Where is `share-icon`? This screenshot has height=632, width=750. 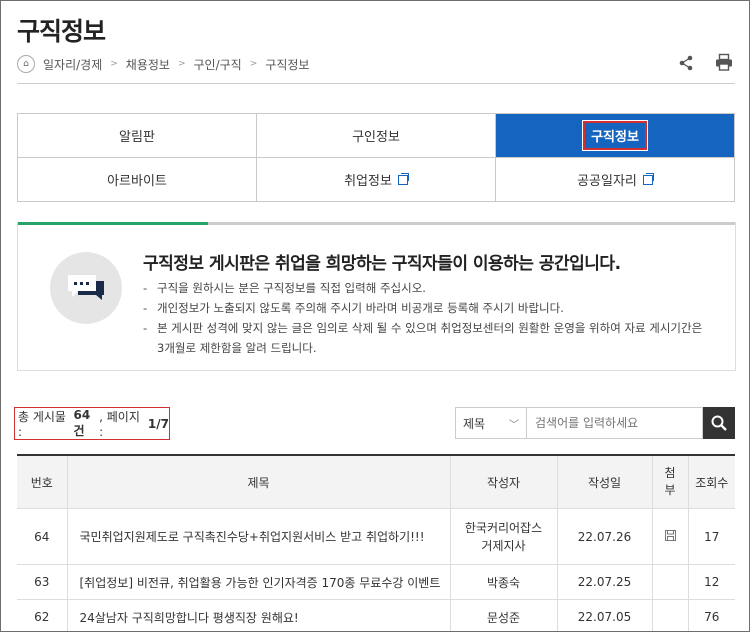
share-icon is located at coordinates (686, 63).